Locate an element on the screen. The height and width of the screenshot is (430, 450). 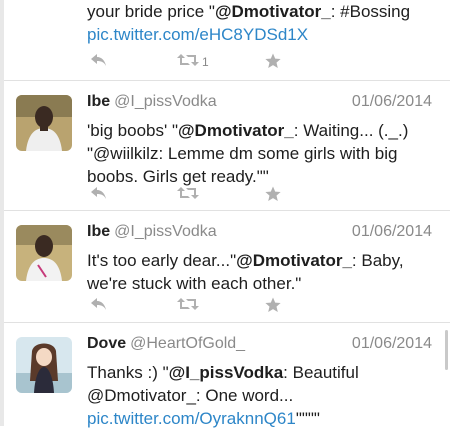
tweet-actions: 1 is located at coordinates (187, 63).